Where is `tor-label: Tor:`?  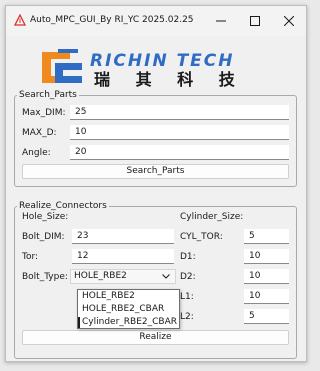 tor-label: Tor: is located at coordinates (30, 257).